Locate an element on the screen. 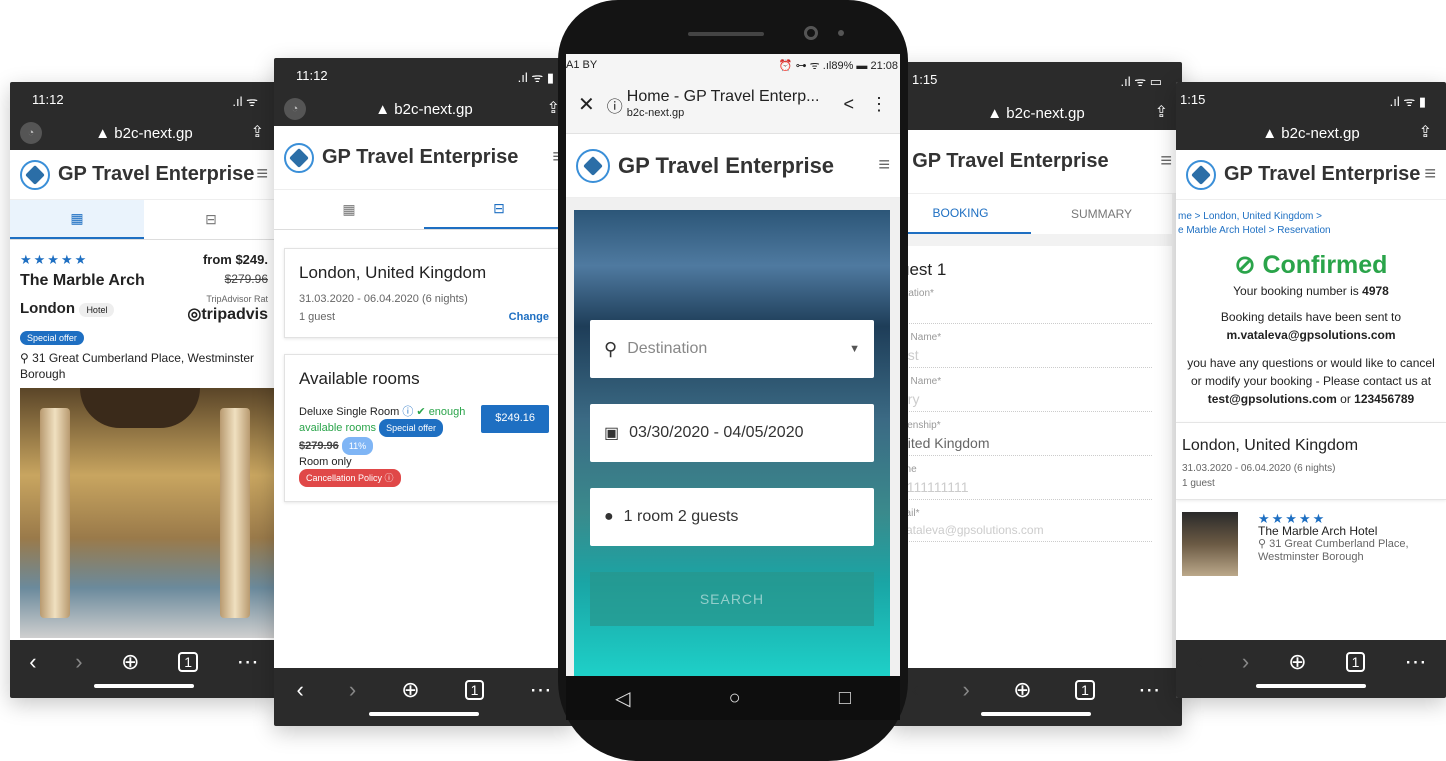 This screenshot has height=761, width=1446. nav-home-icon: ○ is located at coordinates (735, 698).